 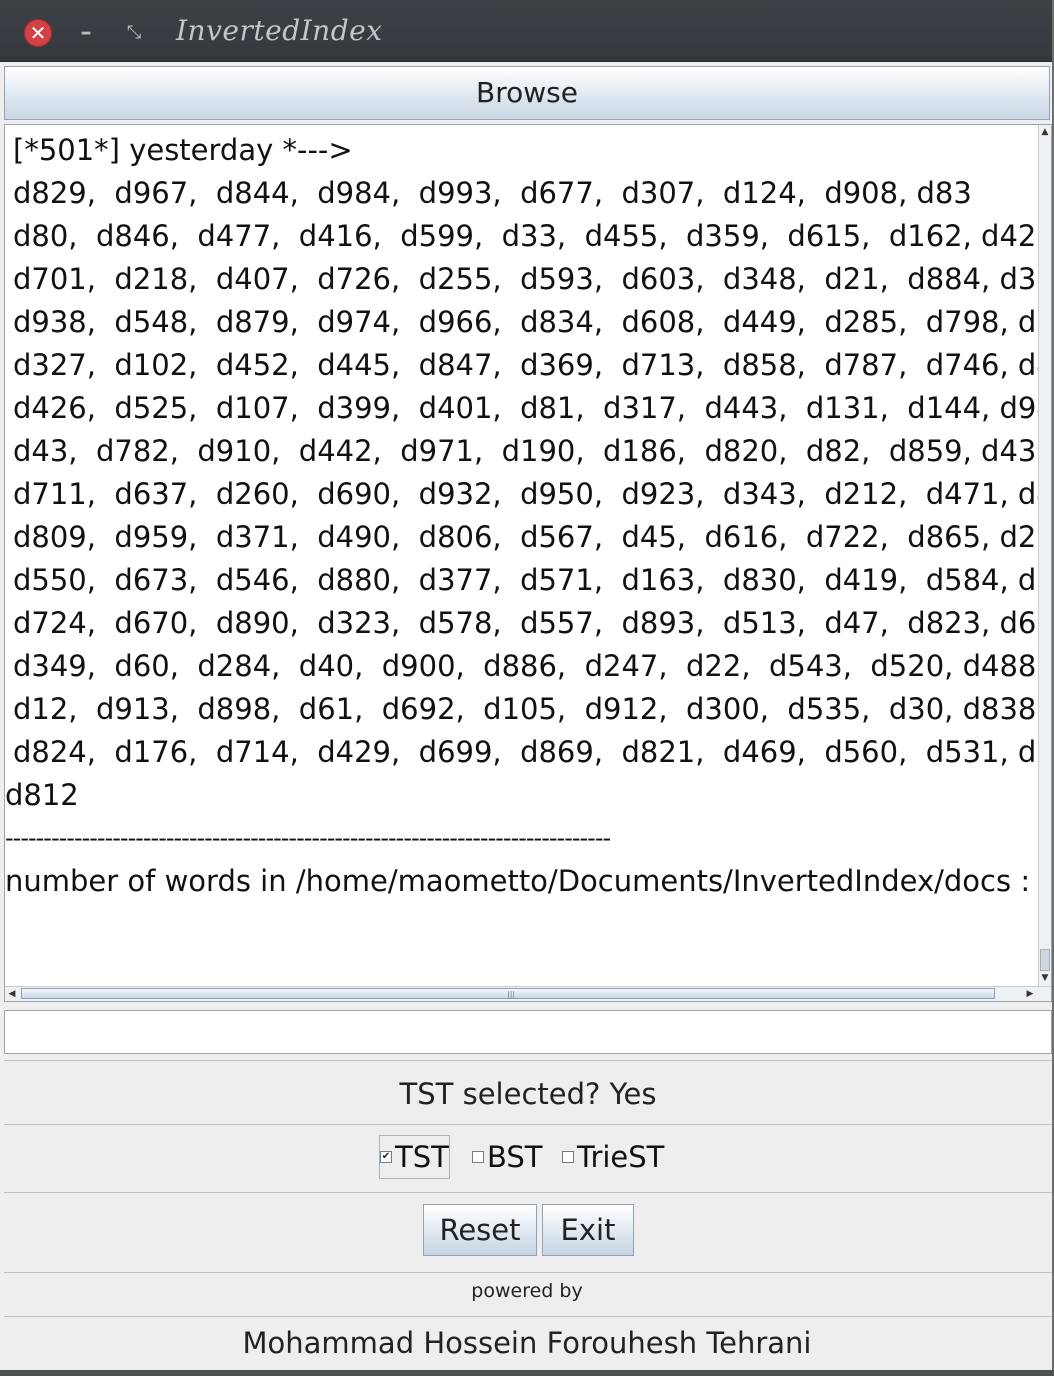 I want to click on triest-checkbox: TrieST, so click(x=613, y=1157).